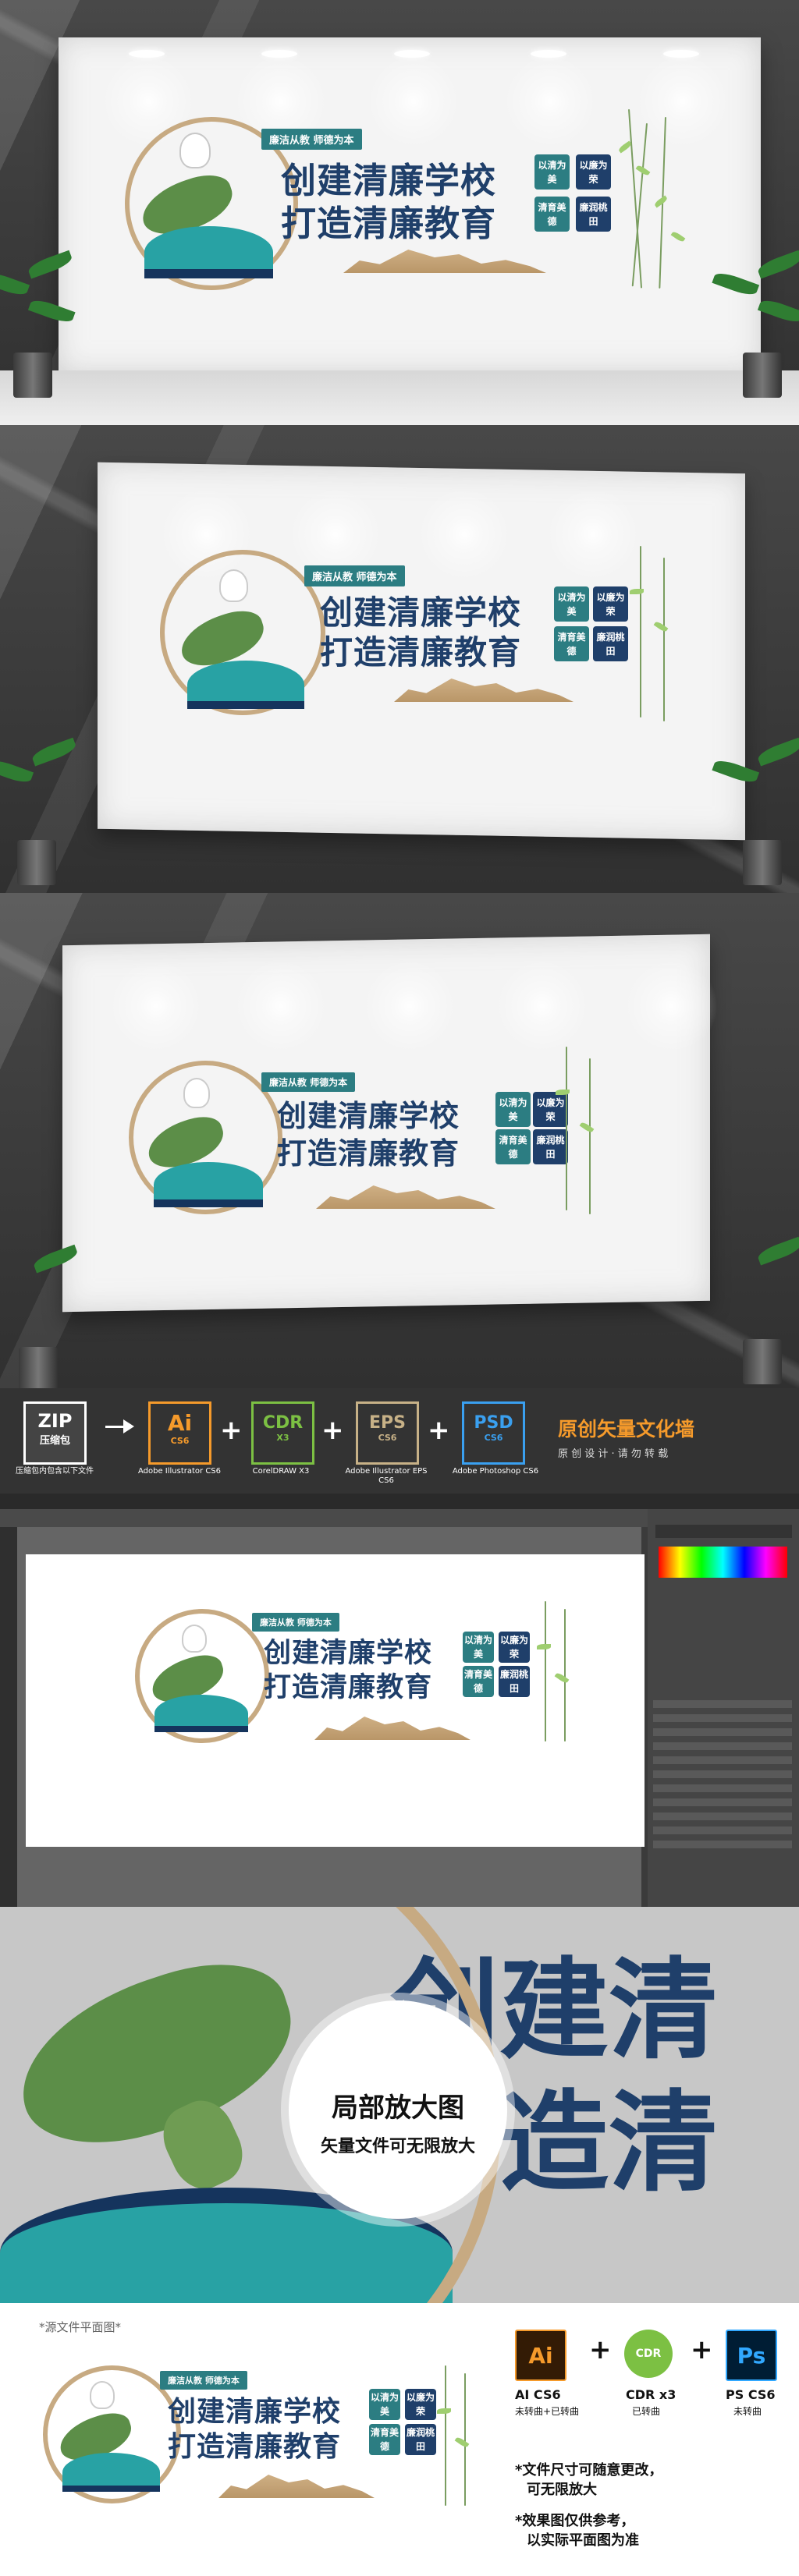 Image resolution: width=799 pixels, height=2576 pixels. What do you see at coordinates (386, 1476) in the screenshot?
I see `eps-caption: Adobe Illustrator EPS CS6` at bounding box center [386, 1476].